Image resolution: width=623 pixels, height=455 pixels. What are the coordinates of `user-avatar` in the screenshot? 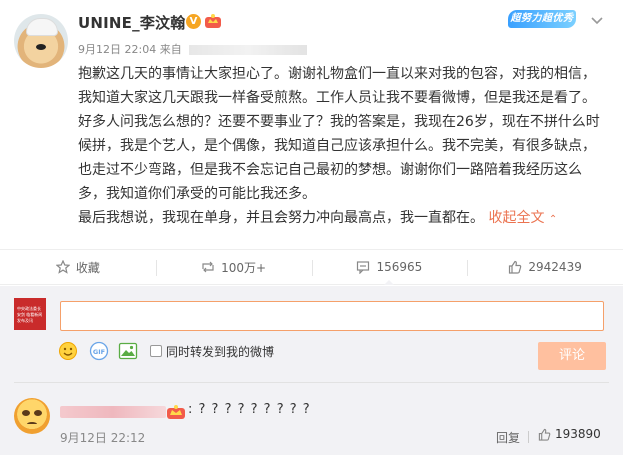 It's located at (41, 41).